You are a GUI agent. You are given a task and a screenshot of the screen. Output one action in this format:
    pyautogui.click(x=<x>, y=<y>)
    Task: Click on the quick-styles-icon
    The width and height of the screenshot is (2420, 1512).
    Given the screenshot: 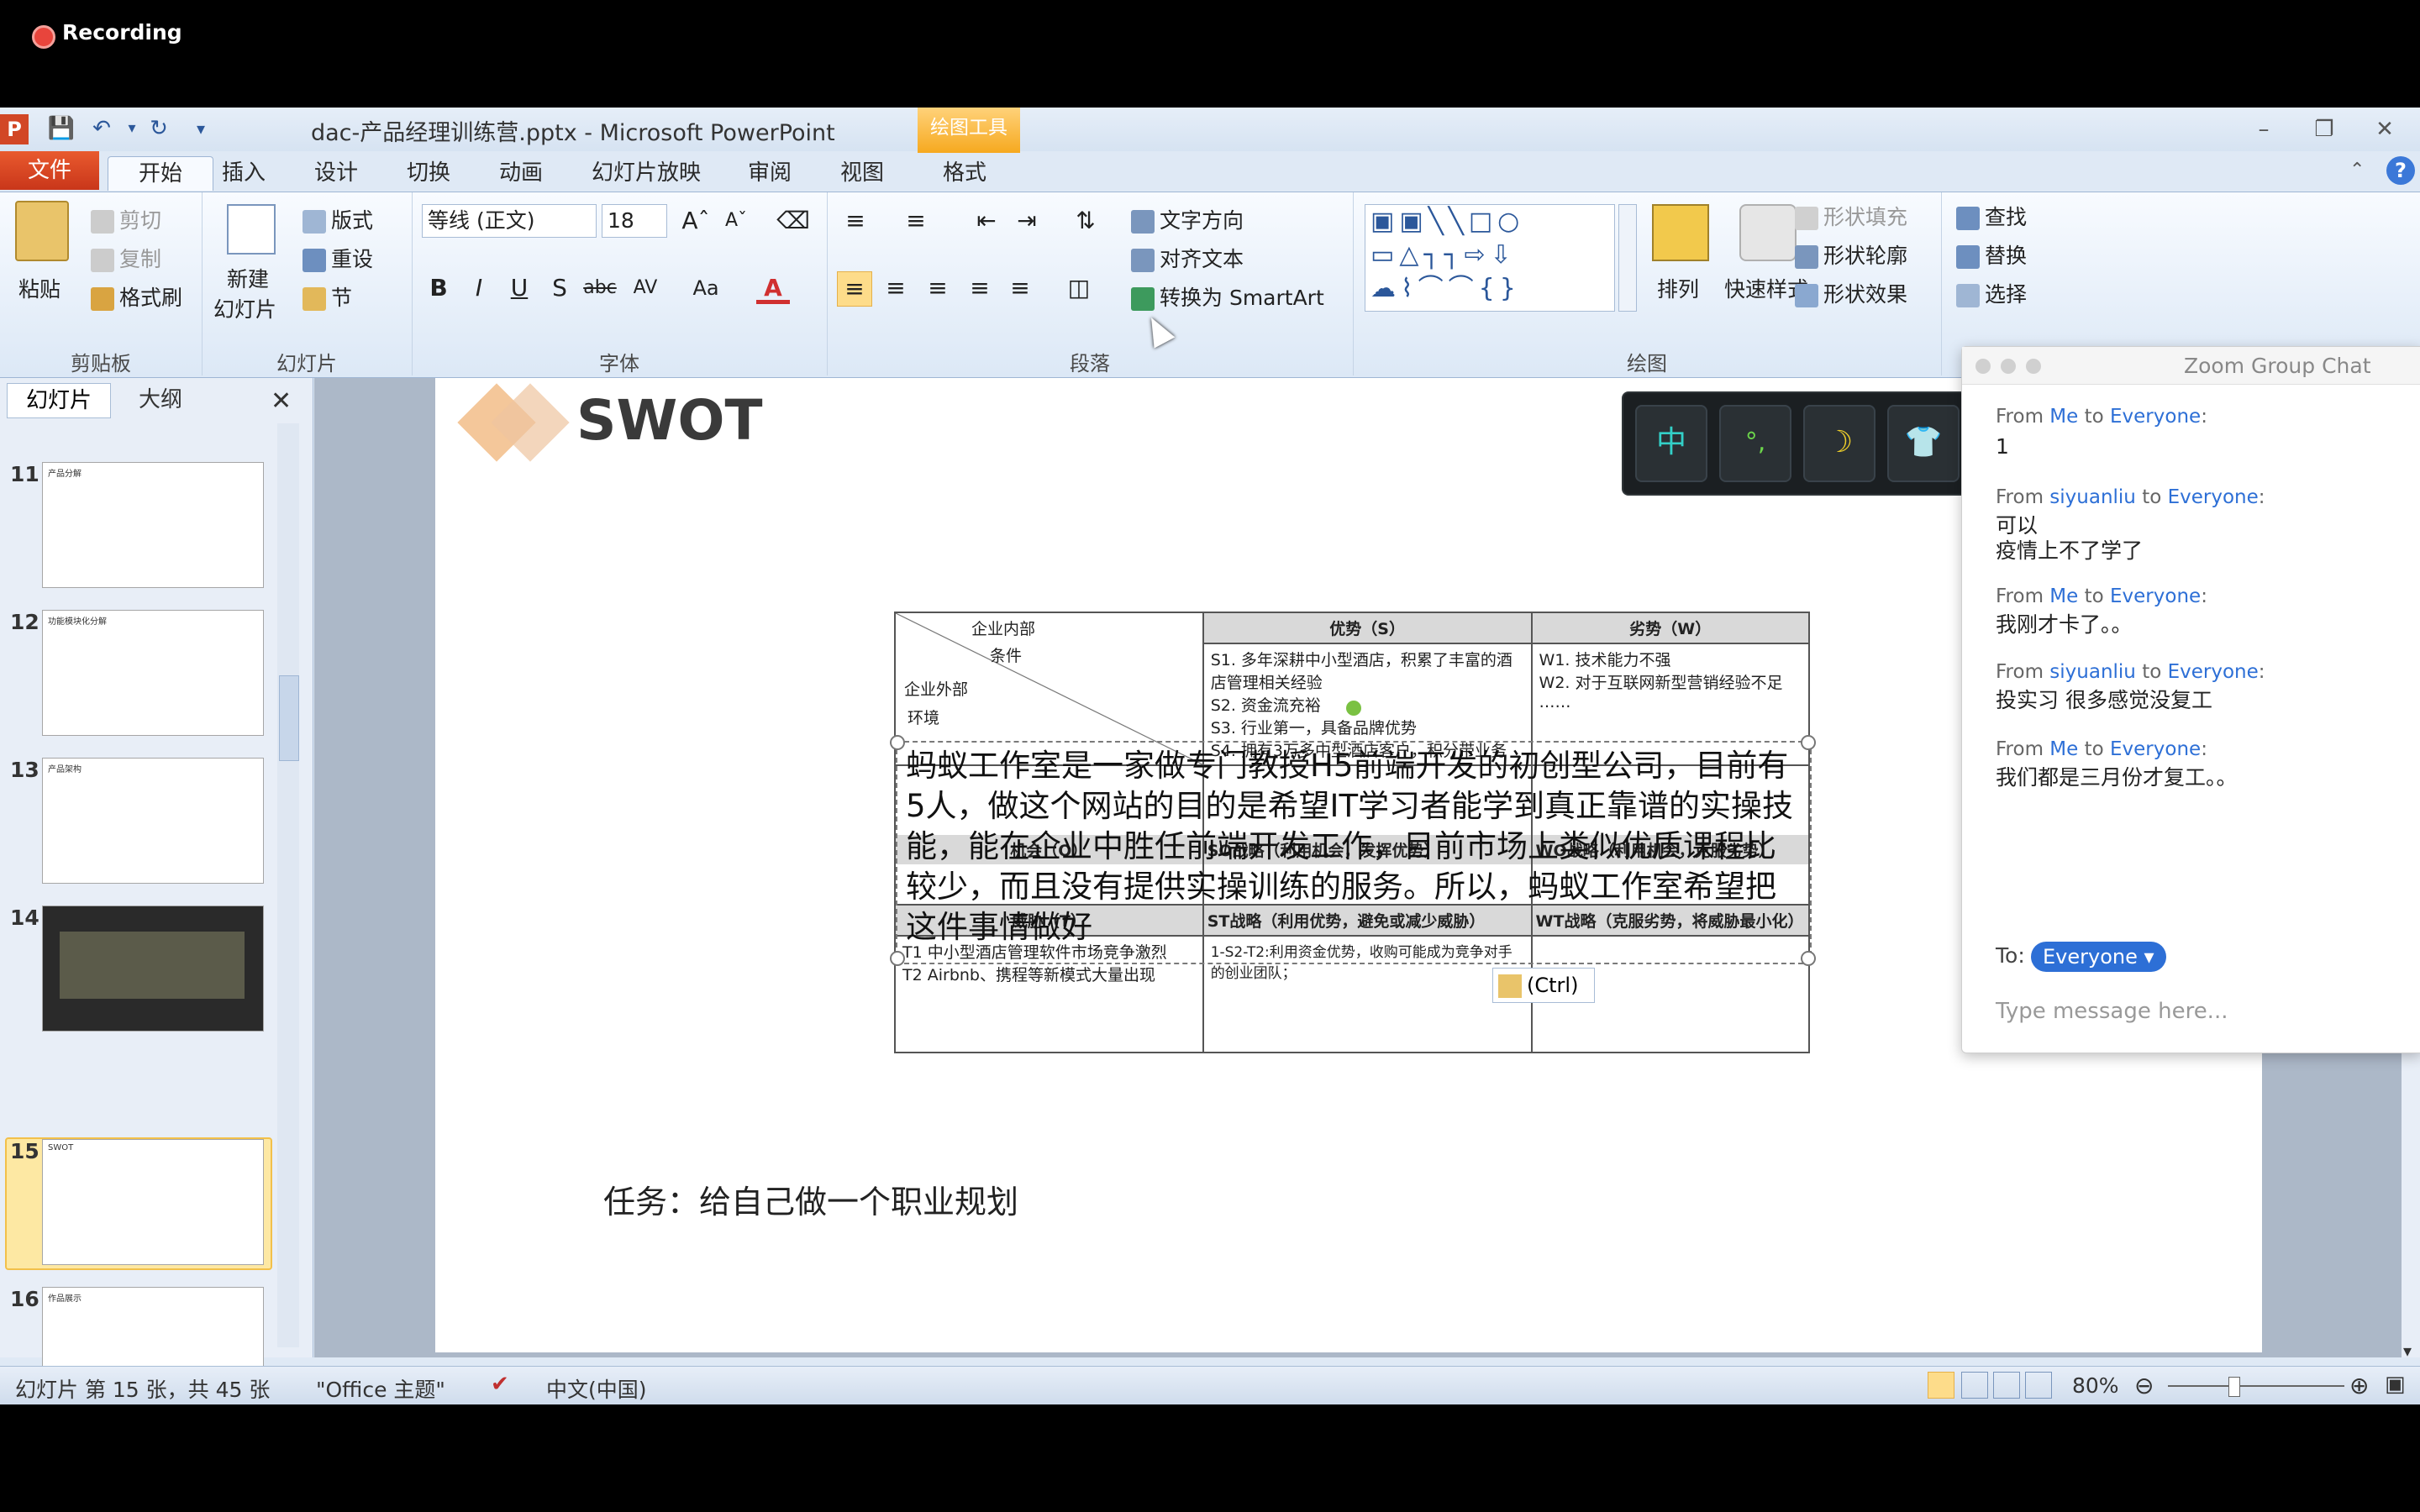 What is the action you would take?
    pyautogui.click(x=1768, y=232)
    